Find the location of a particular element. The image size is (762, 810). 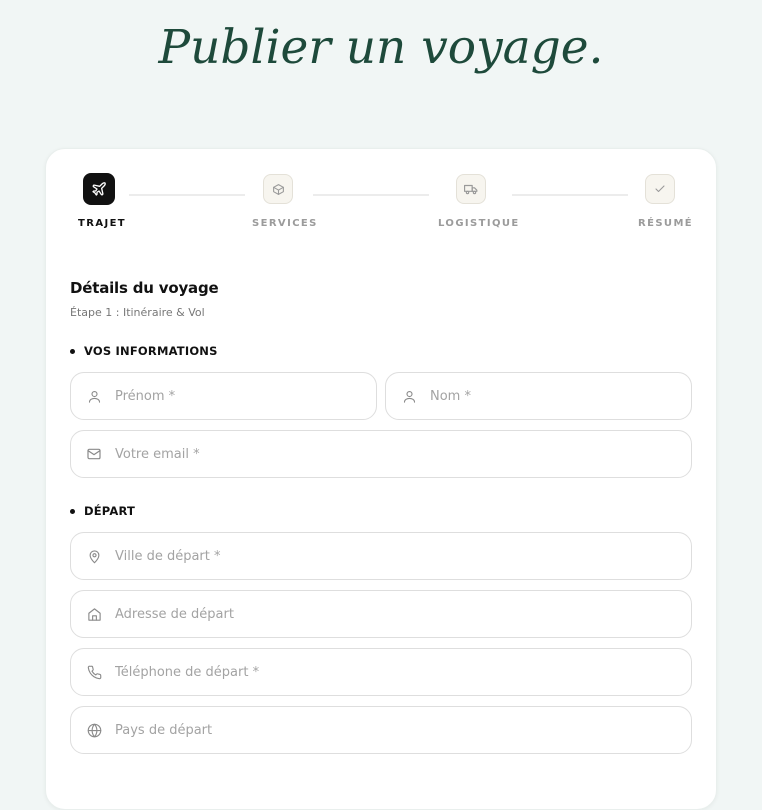

page-title: Publier un voyage. is located at coordinates (381, 47).